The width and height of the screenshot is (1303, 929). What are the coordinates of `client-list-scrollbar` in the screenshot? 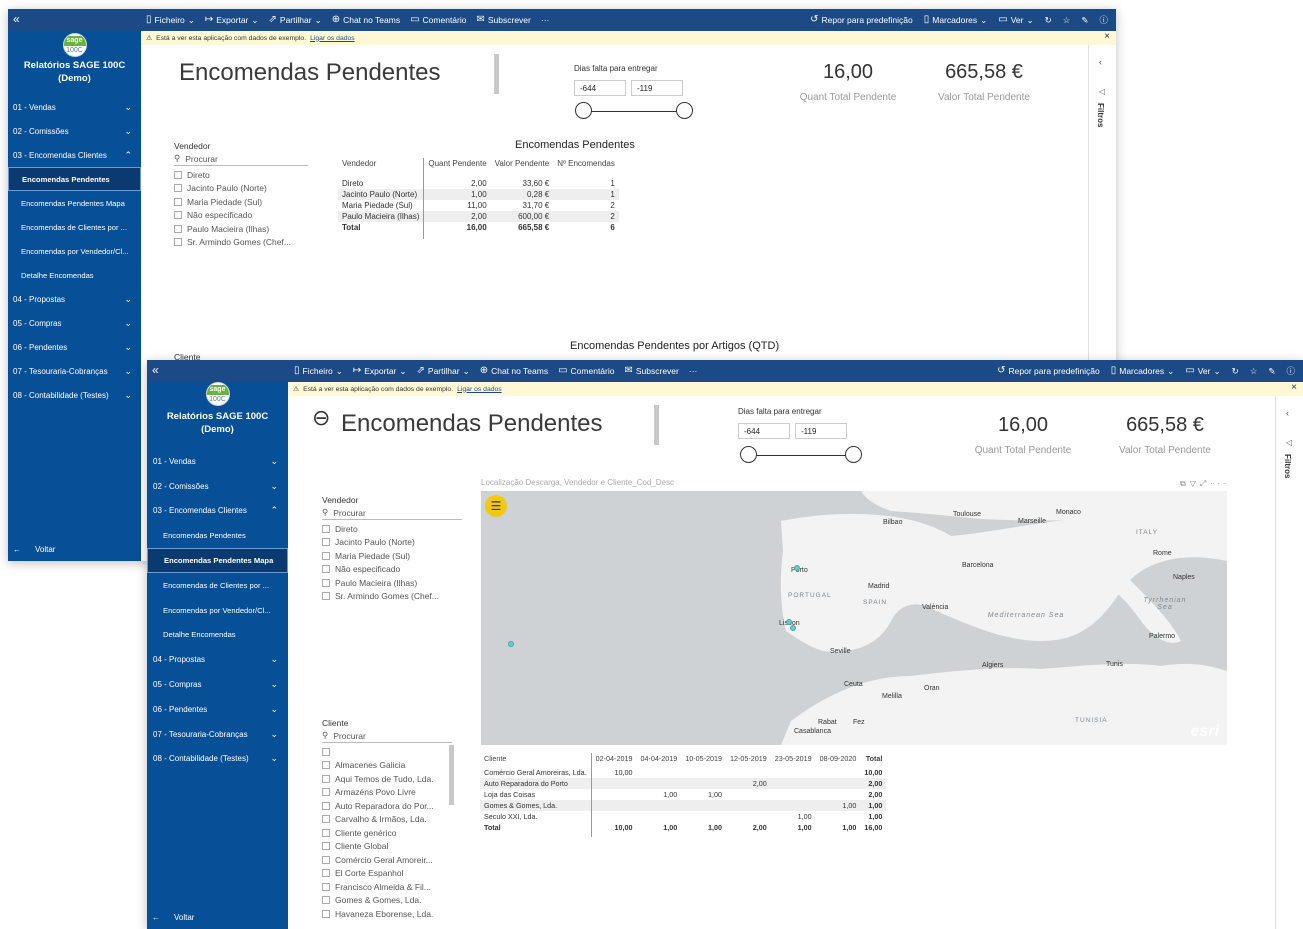 It's located at (451, 775).